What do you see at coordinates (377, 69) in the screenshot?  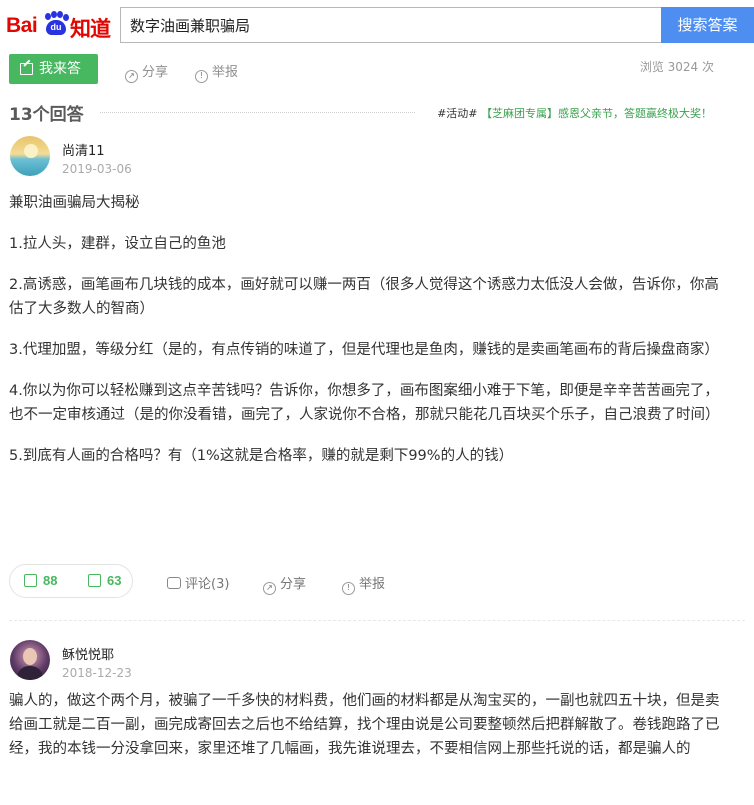 I see `question-action-bar: 我来答 ↗ 分享 ! 举报 浏览 3024 次` at bounding box center [377, 69].